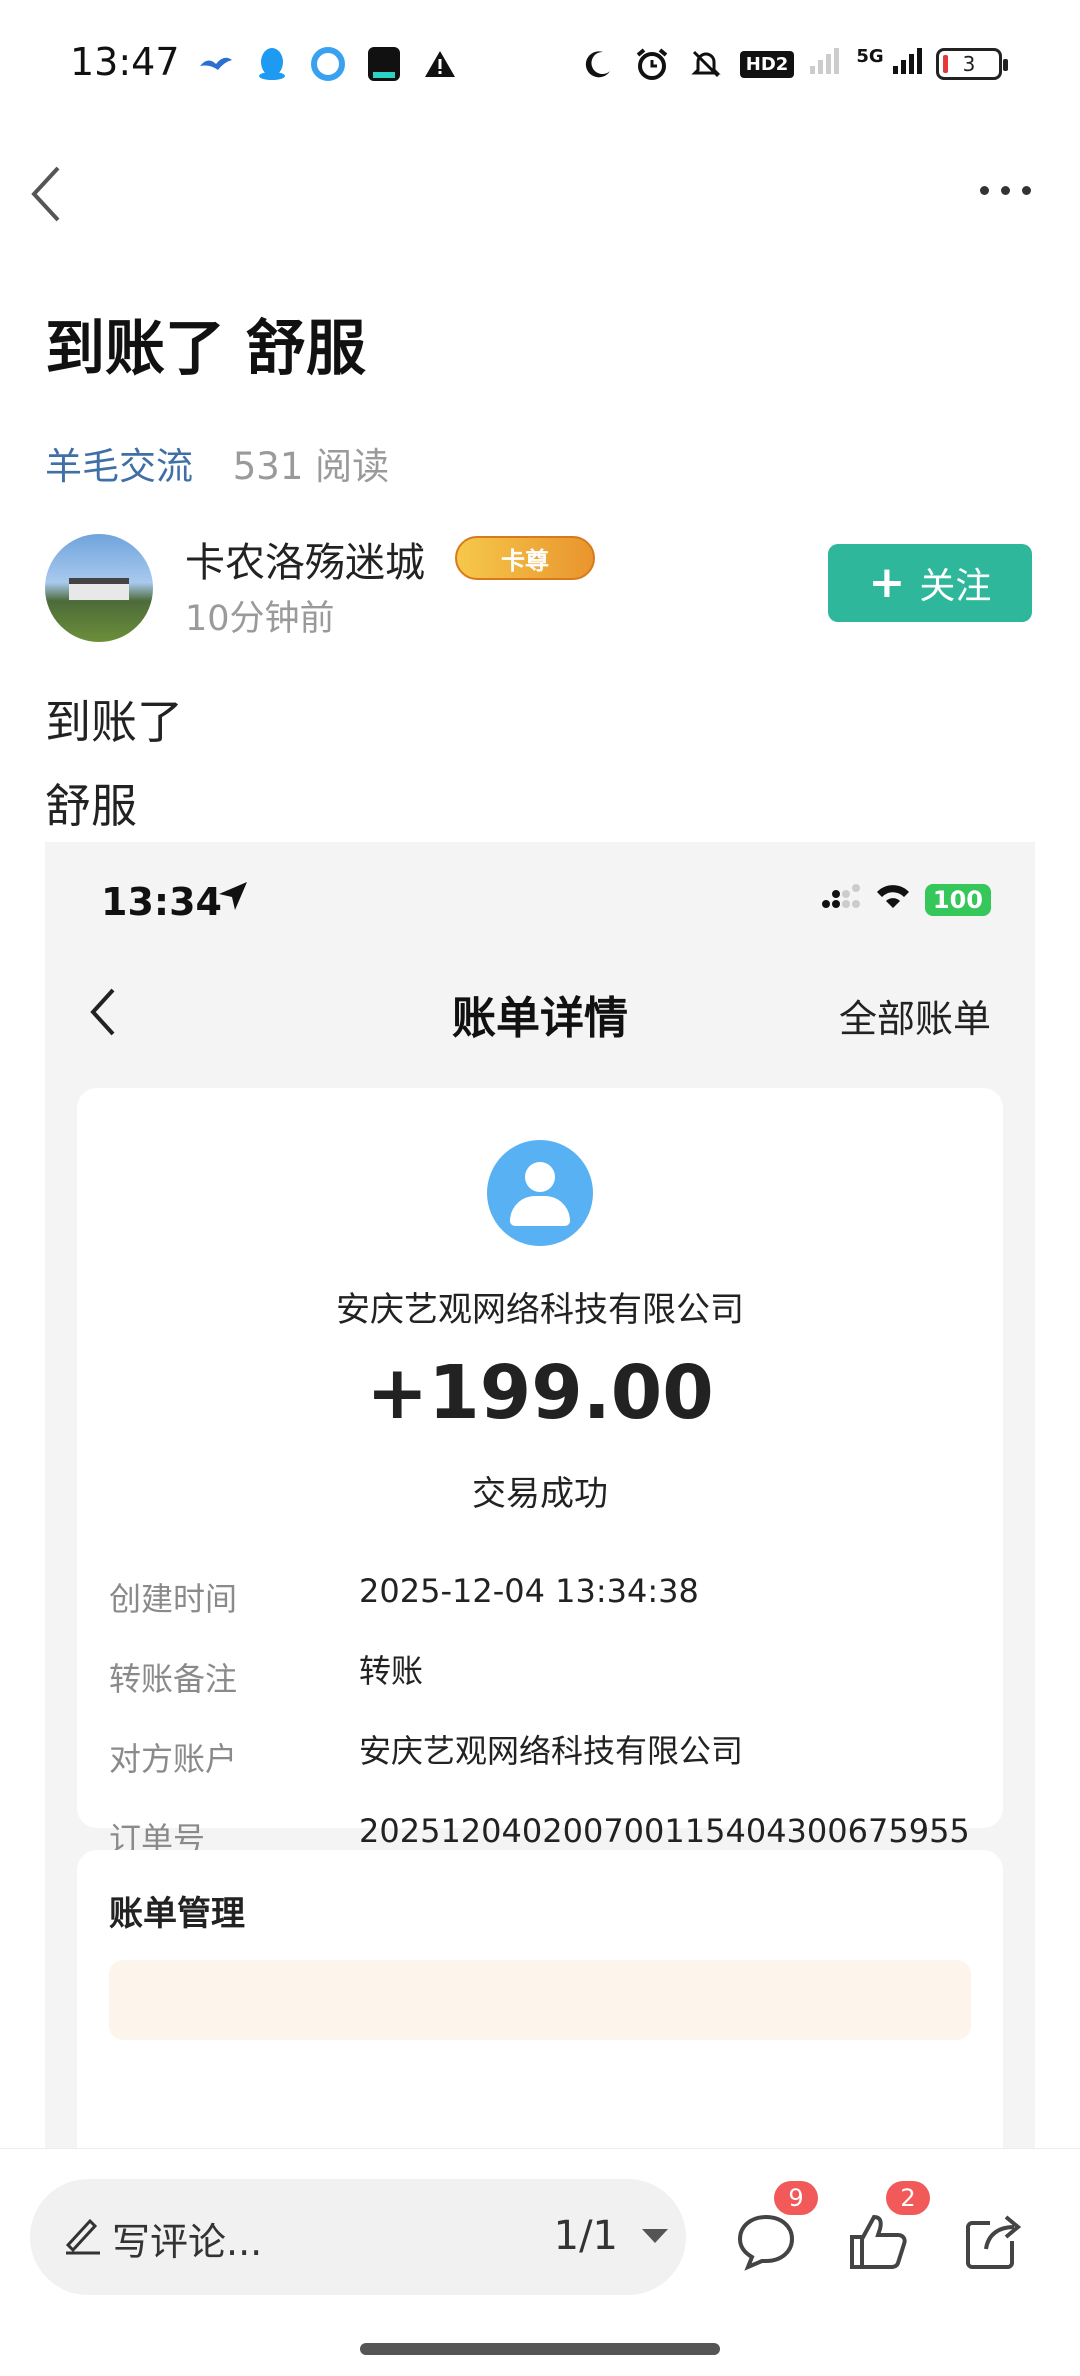 This screenshot has height=2376, width=1080. What do you see at coordinates (272, 64) in the screenshot?
I see `qq-icon` at bounding box center [272, 64].